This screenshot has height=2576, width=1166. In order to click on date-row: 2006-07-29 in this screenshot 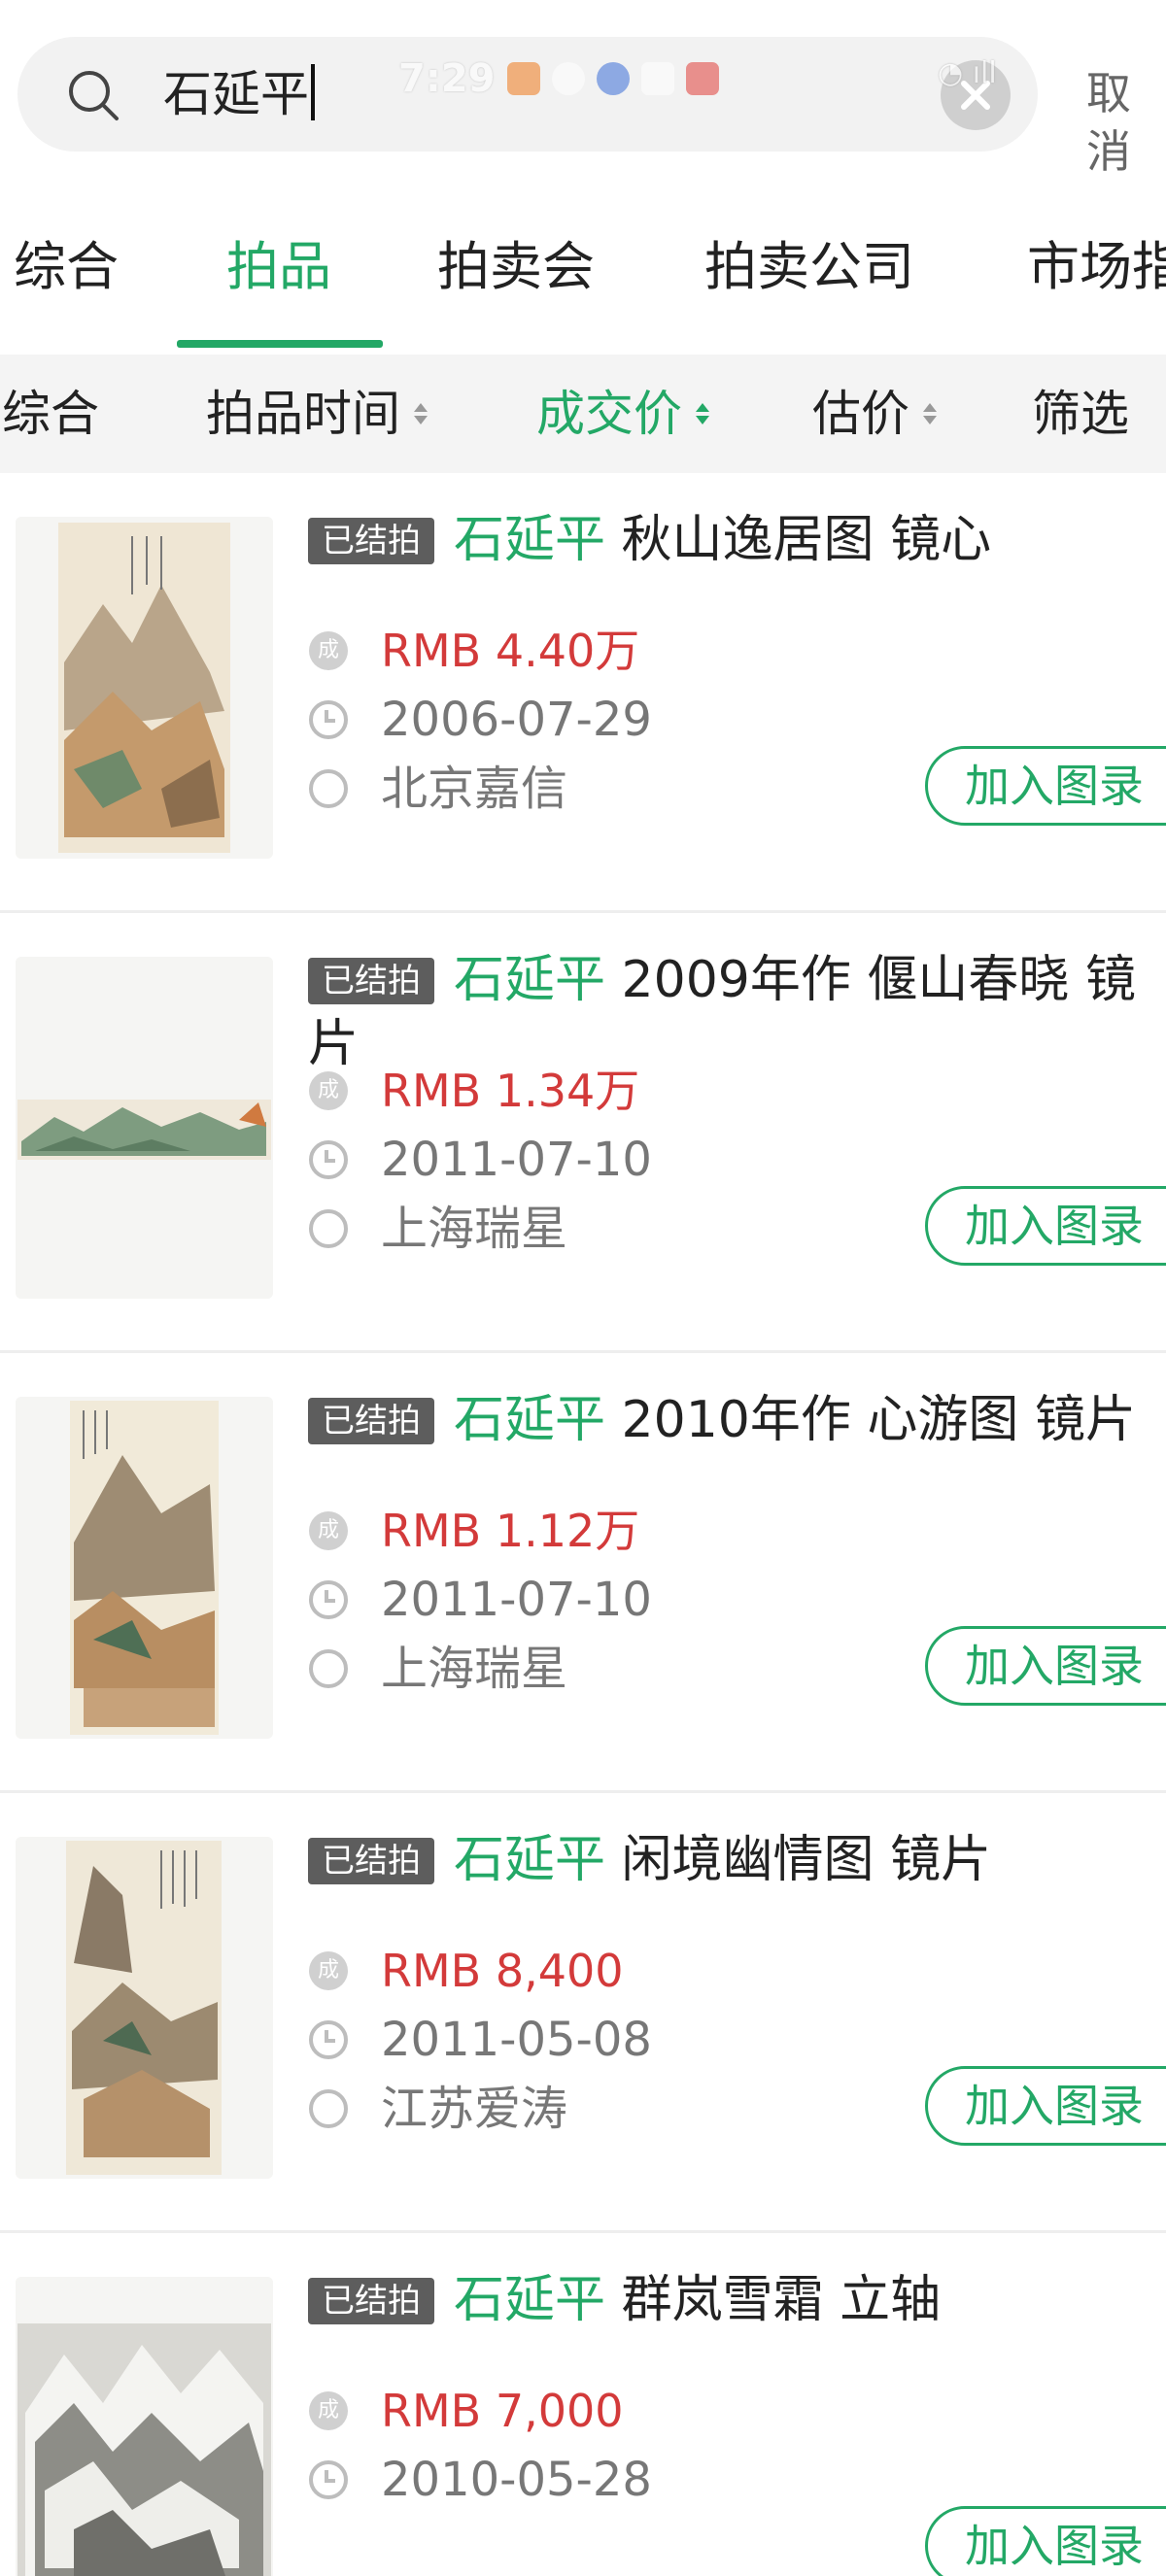, I will do `click(480, 720)`.